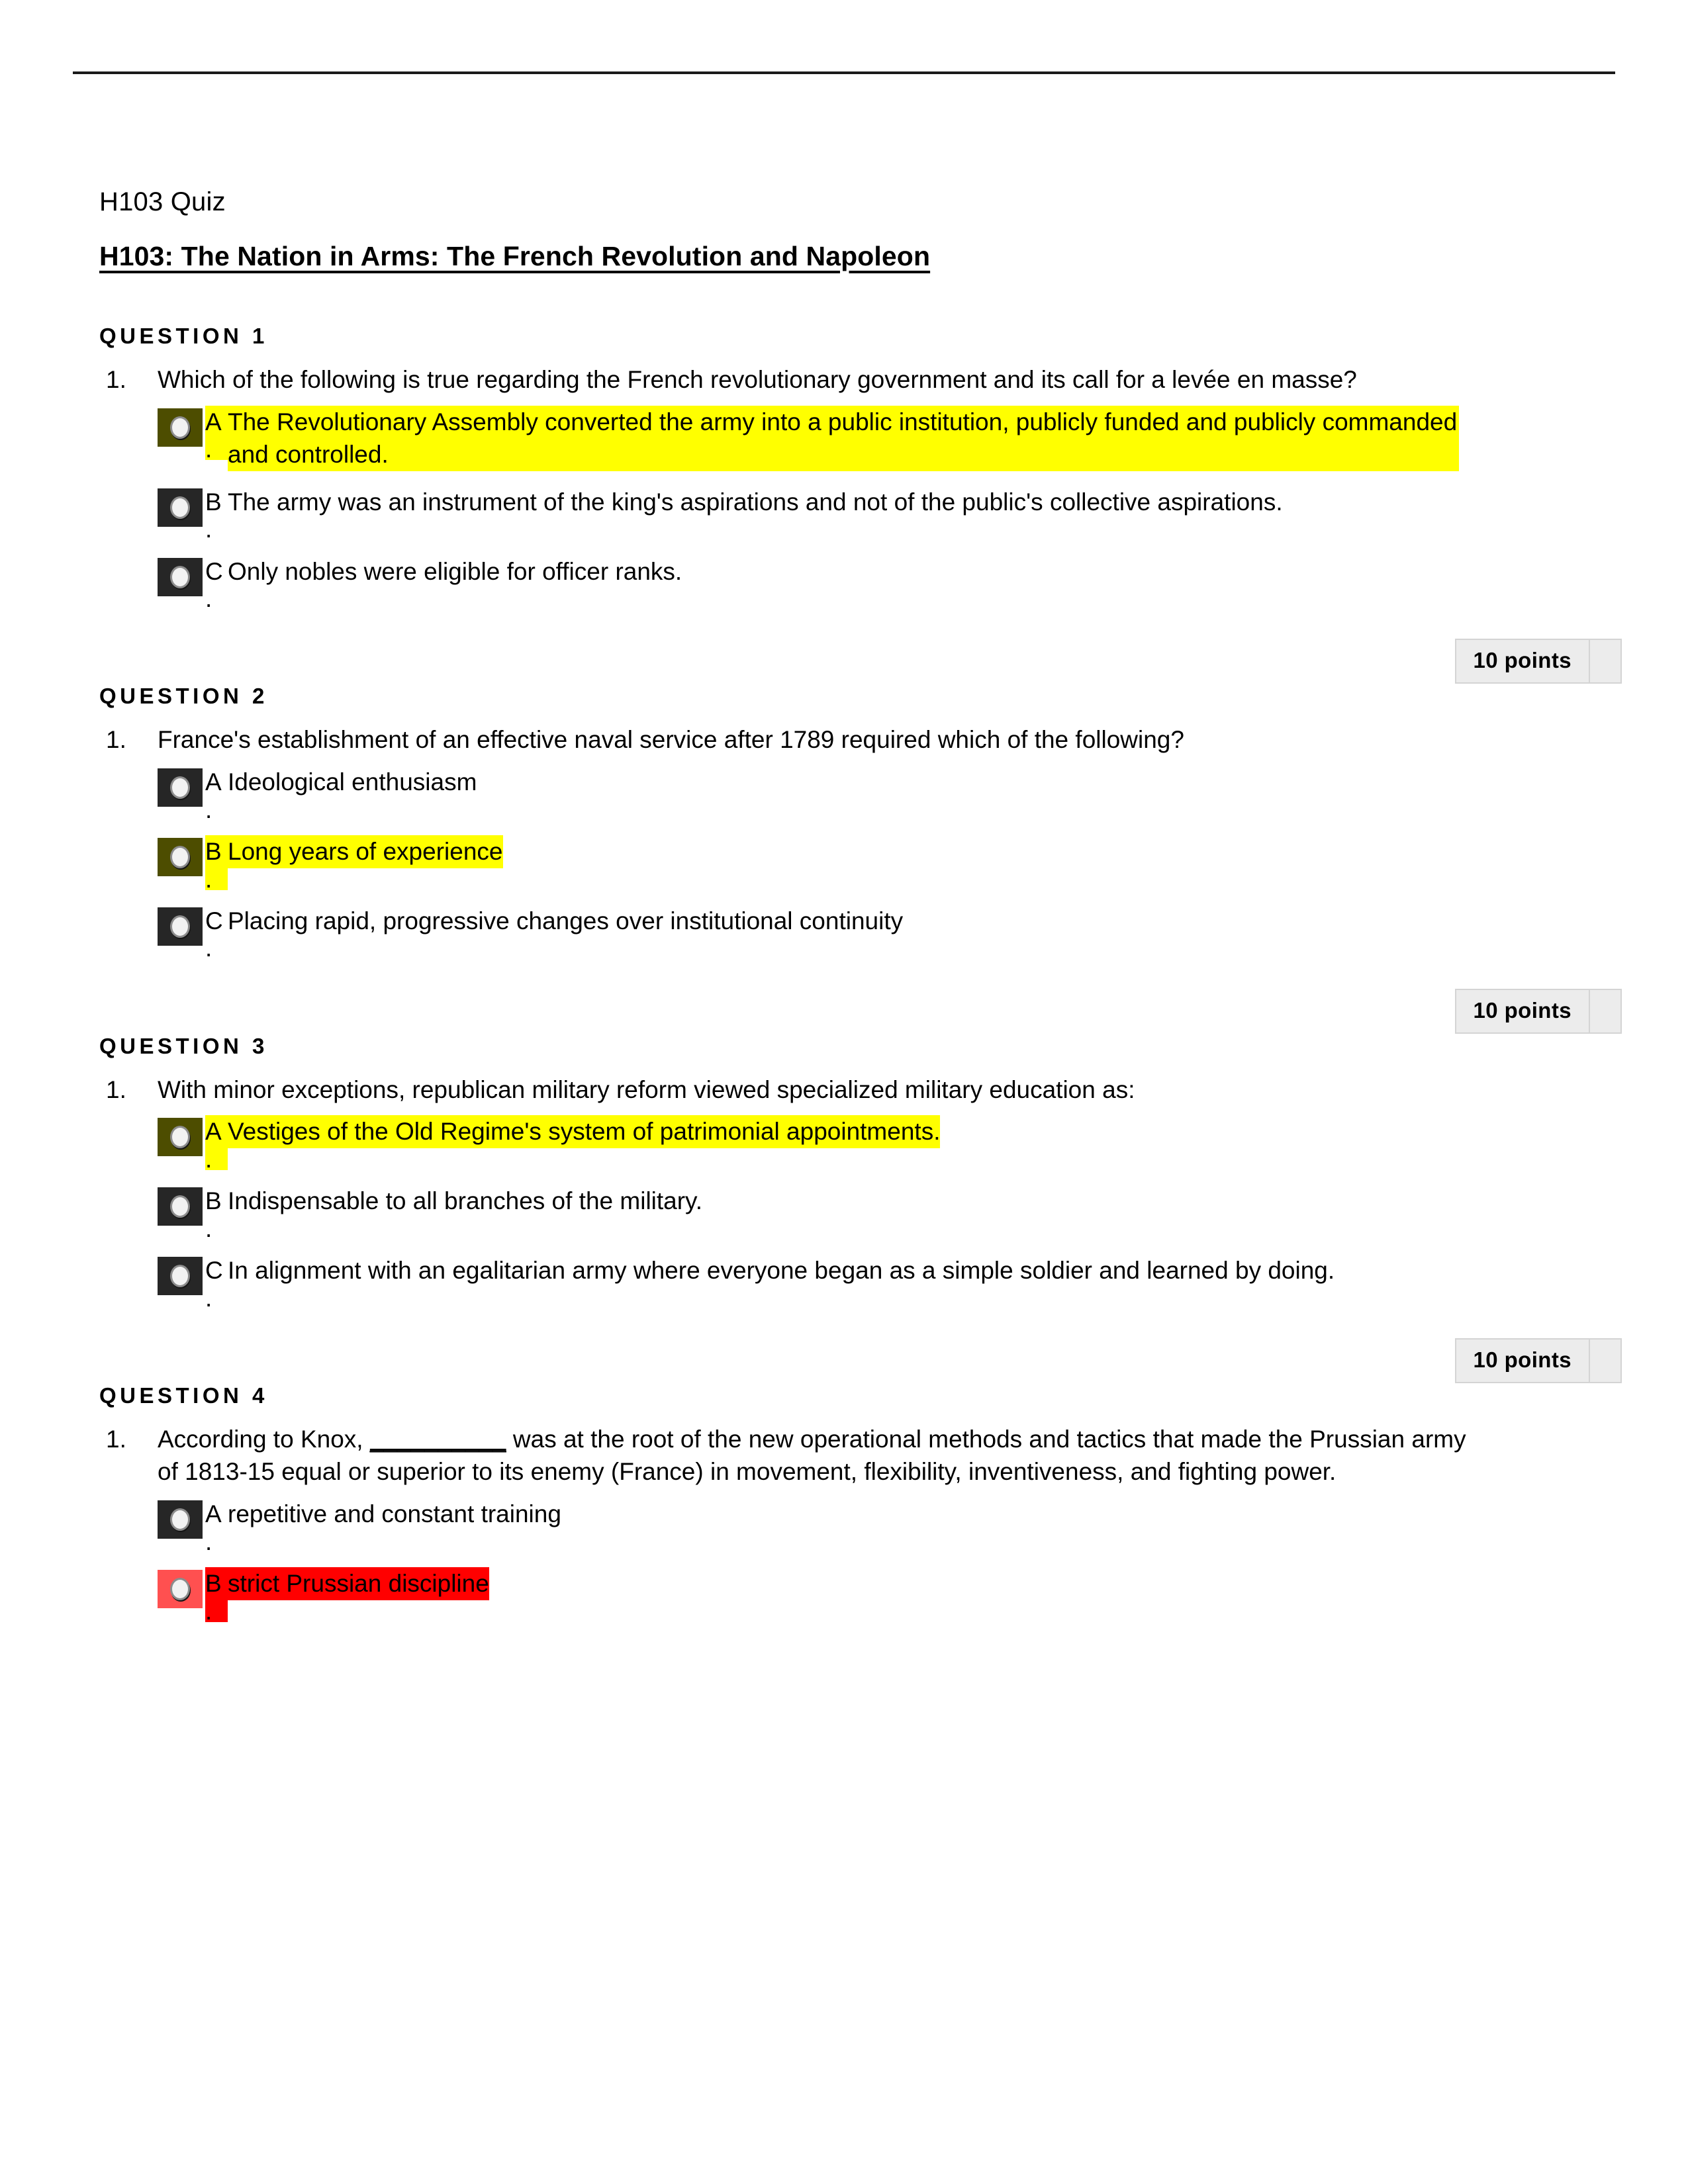 This screenshot has width=1688, height=2184. I want to click on points-value-3: 10 points, so click(1522, 1360).